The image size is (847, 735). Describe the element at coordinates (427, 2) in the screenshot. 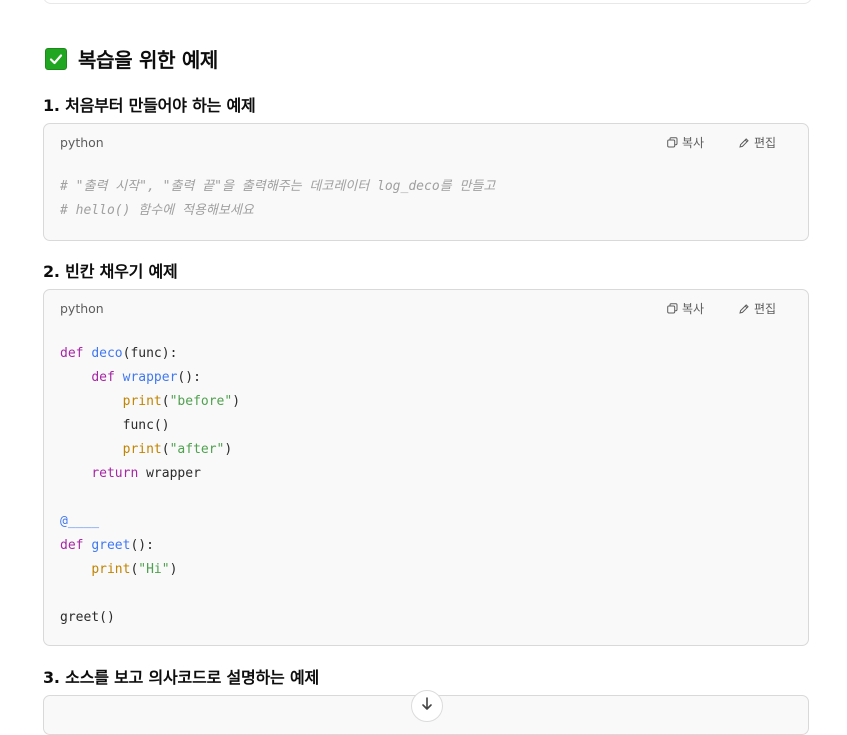

I see `previous-card-edge` at that location.